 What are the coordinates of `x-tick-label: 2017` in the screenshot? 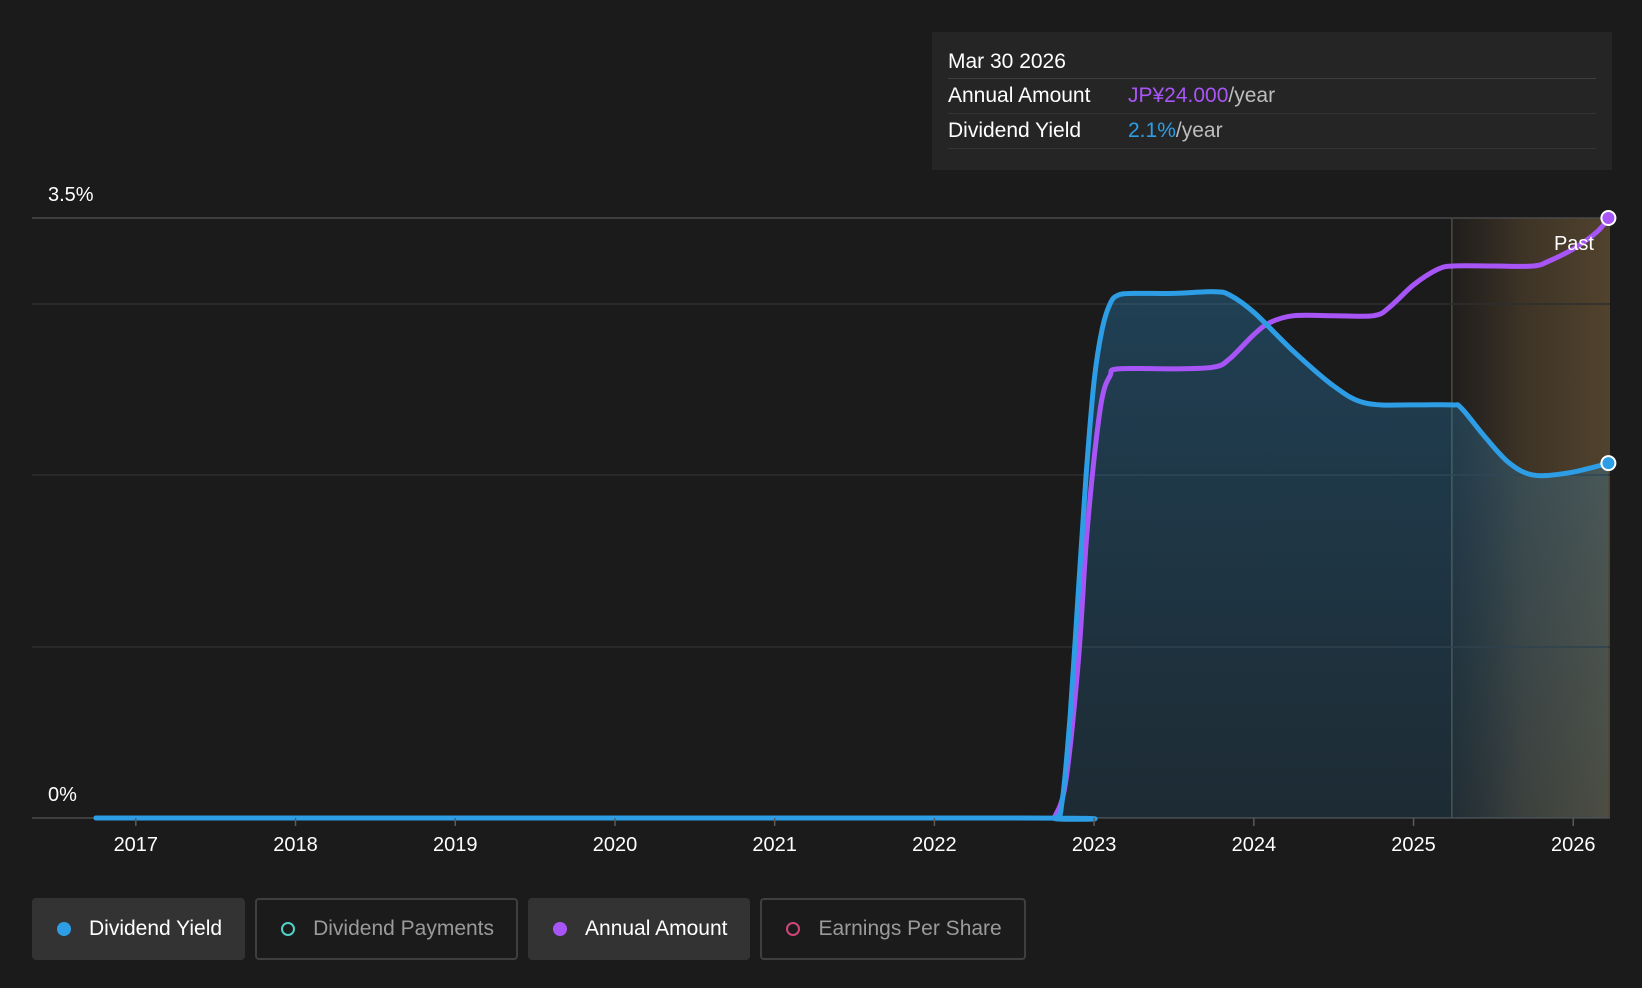 It's located at (136, 845).